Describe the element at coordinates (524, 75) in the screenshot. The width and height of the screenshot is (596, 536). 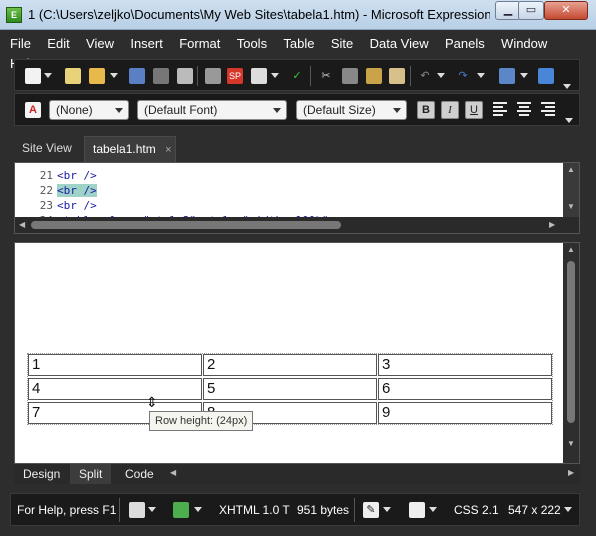
I see `table-dropdown-icon` at that location.